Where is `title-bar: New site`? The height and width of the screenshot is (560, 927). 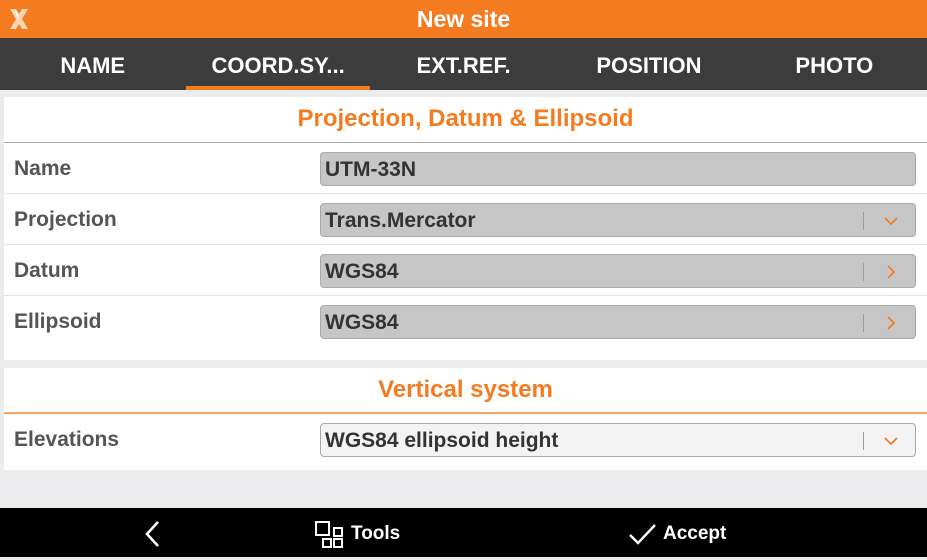 title-bar: New site is located at coordinates (463, 19).